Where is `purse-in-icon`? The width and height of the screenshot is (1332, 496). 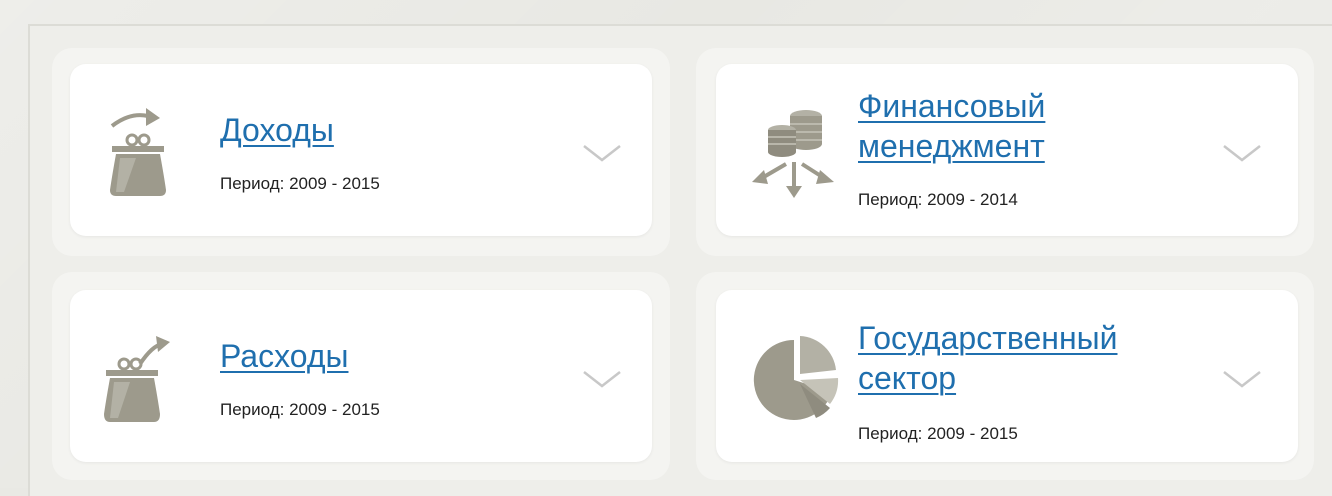
purse-in-icon is located at coordinates (138, 152).